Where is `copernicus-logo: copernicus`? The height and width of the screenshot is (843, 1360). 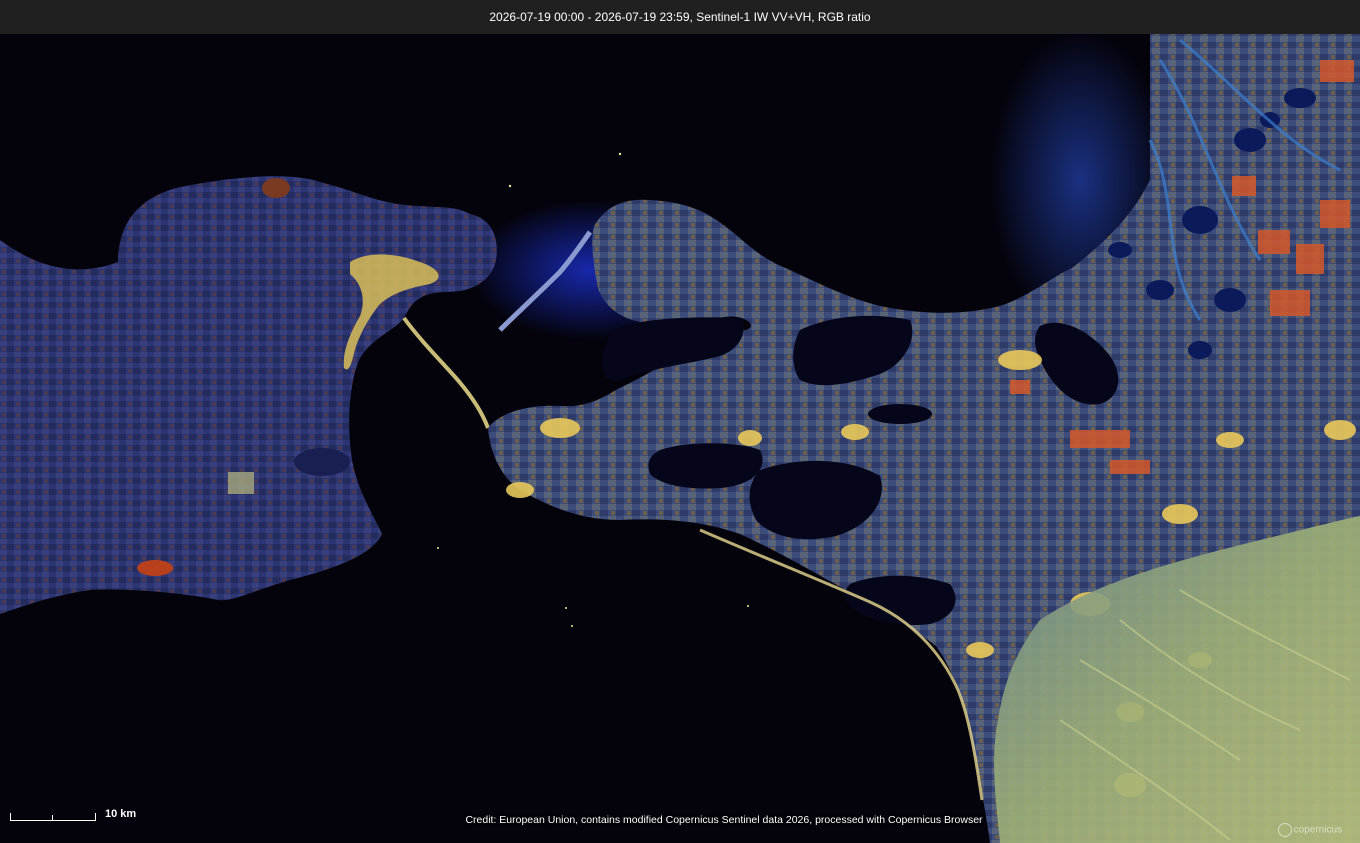
copernicus-logo: copernicus is located at coordinates (1309, 830).